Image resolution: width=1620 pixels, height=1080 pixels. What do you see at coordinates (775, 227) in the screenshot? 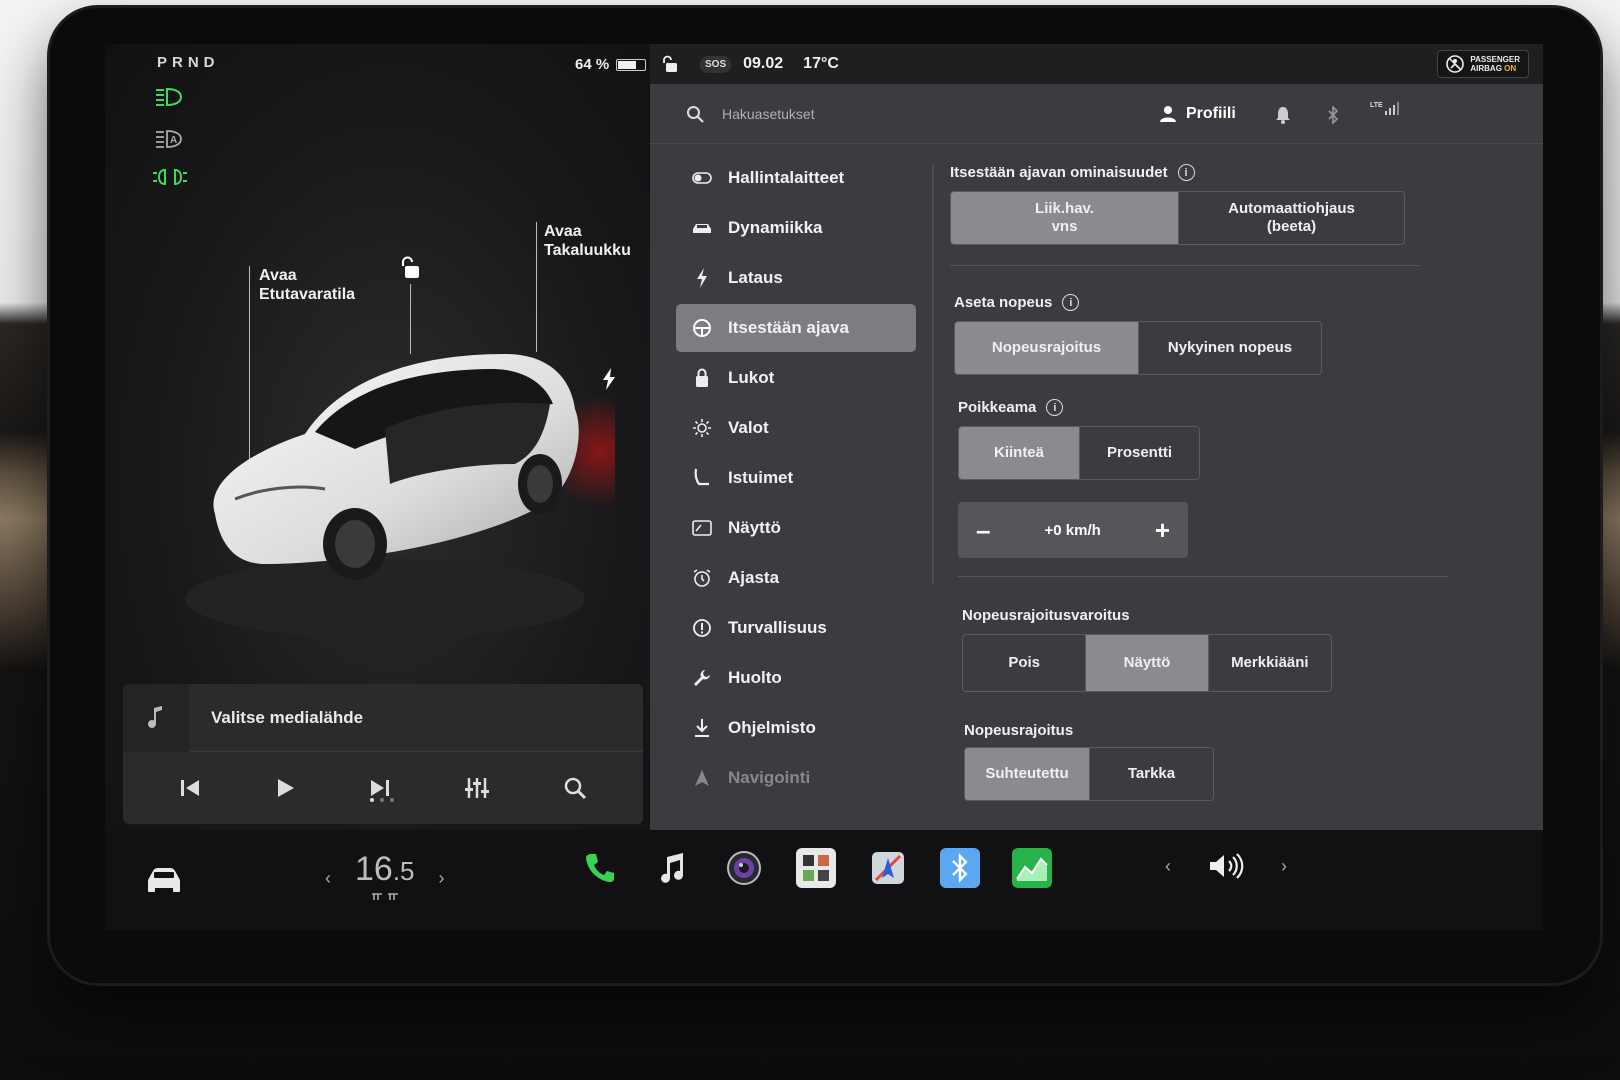
I see `menu-item-label: Dynamiikka` at bounding box center [775, 227].